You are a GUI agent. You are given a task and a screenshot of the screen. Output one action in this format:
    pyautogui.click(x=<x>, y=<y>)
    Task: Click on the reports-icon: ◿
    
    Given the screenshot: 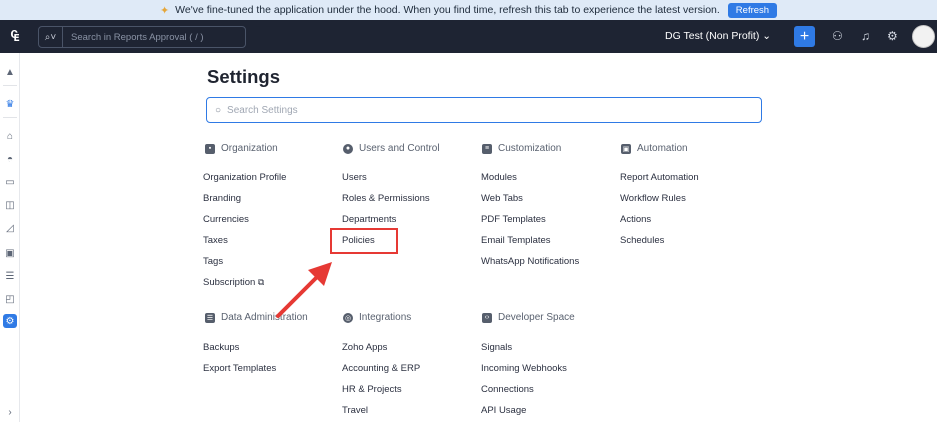 What is the action you would take?
    pyautogui.click(x=10, y=228)
    